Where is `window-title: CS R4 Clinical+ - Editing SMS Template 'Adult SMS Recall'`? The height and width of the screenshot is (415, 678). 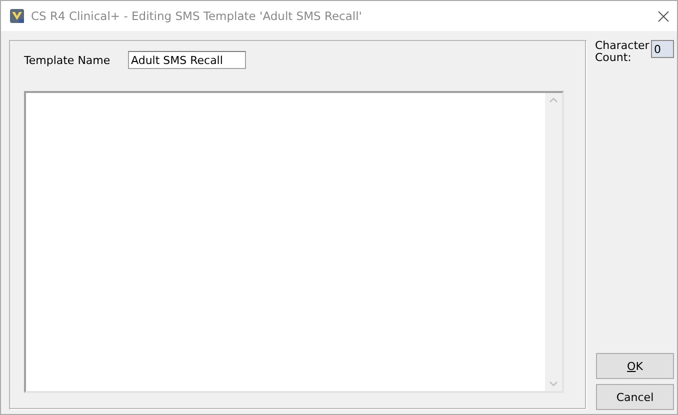 window-title: CS R4 Clinical+ - Editing SMS Template 'Adult SMS Recall' is located at coordinates (197, 16).